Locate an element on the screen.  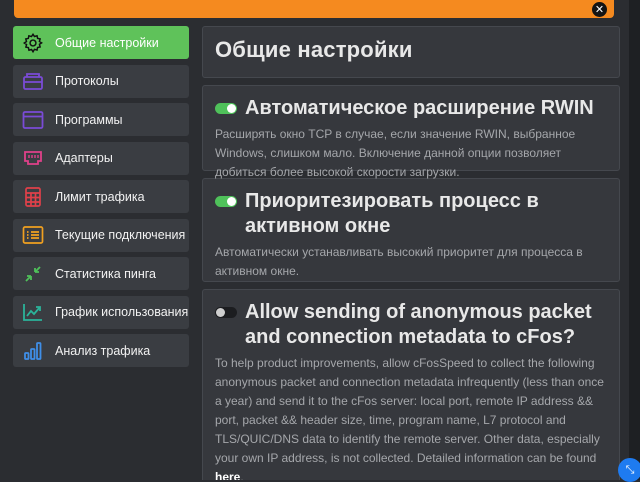
page-header: Общие настройки is located at coordinates (411, 52).